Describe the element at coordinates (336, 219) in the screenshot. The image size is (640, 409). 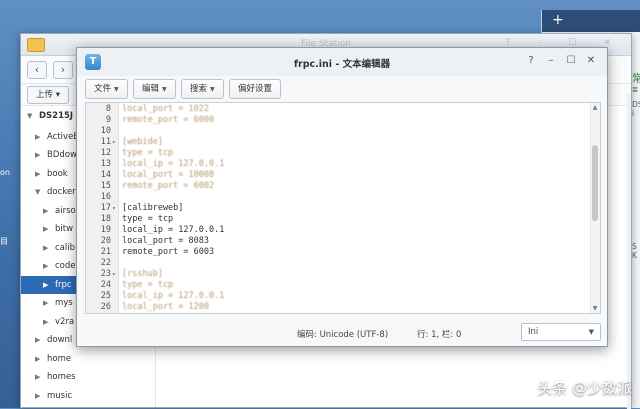
I see `code-line: 18 type = tcp` at that location.